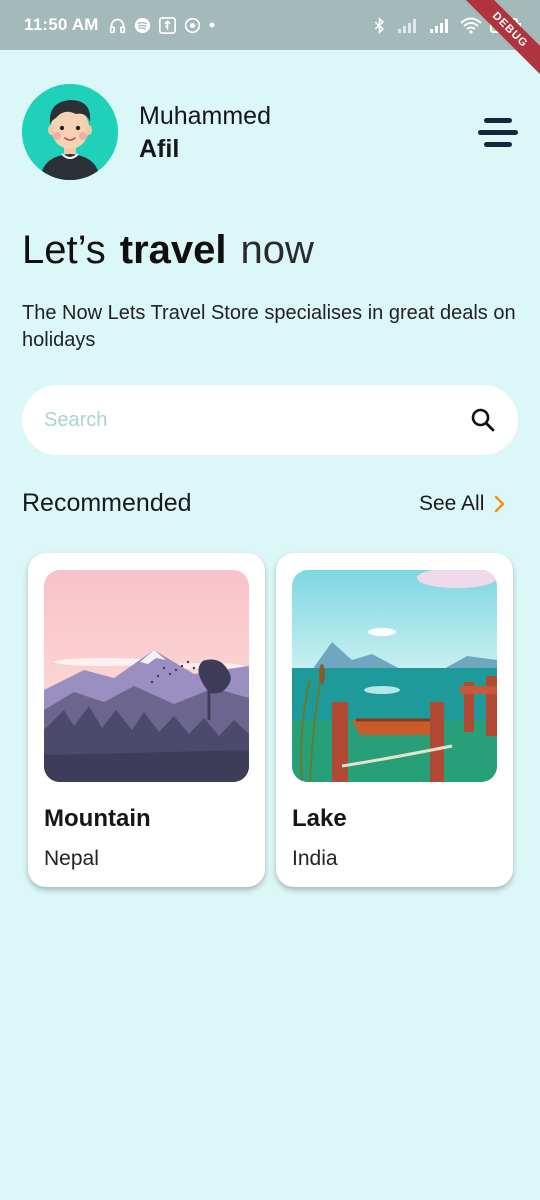 The image size is (540, 1200). I want to click on see-all-label: See All, so click(452, 503).